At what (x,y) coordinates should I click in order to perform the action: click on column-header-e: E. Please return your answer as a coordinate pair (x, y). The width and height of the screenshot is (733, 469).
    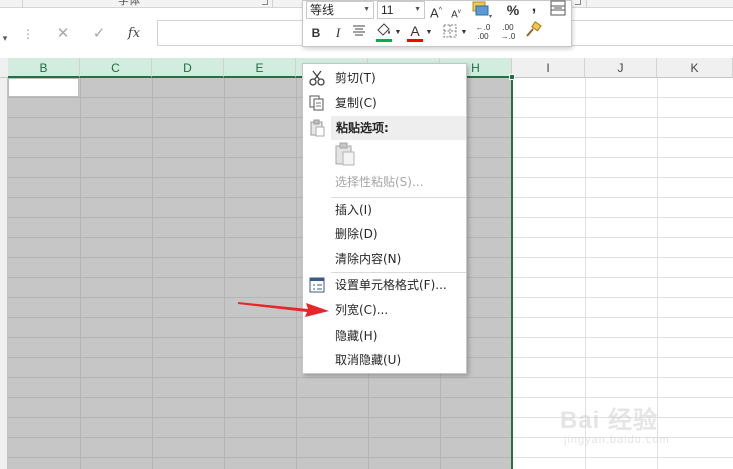
    Looking at the image, I should click on (260, 68).